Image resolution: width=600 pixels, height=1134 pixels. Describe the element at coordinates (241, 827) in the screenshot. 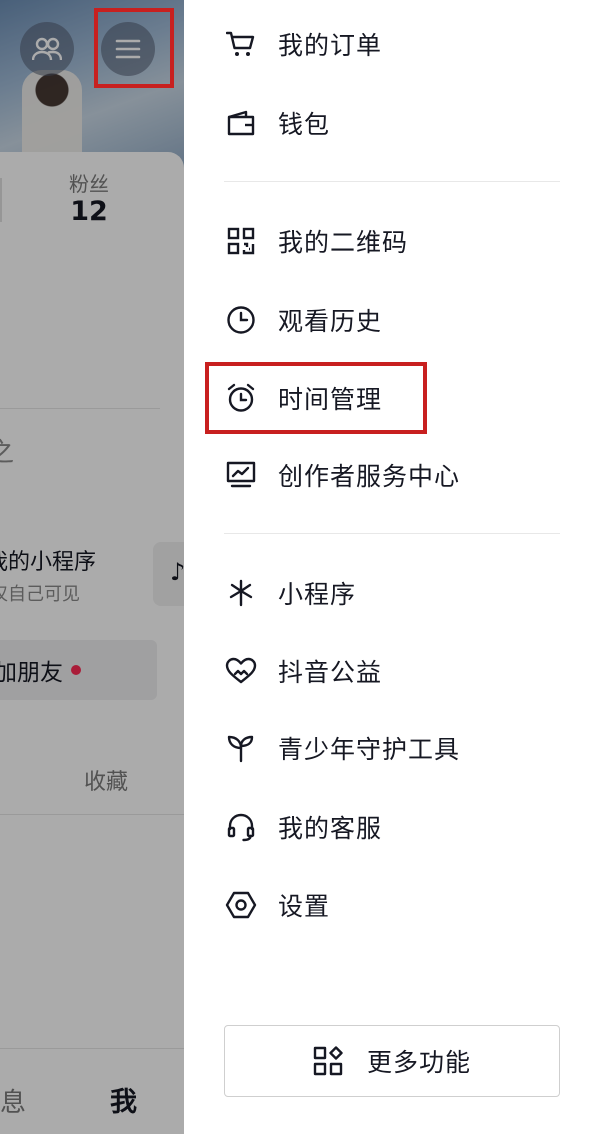

I see `headset-icon` at that location.